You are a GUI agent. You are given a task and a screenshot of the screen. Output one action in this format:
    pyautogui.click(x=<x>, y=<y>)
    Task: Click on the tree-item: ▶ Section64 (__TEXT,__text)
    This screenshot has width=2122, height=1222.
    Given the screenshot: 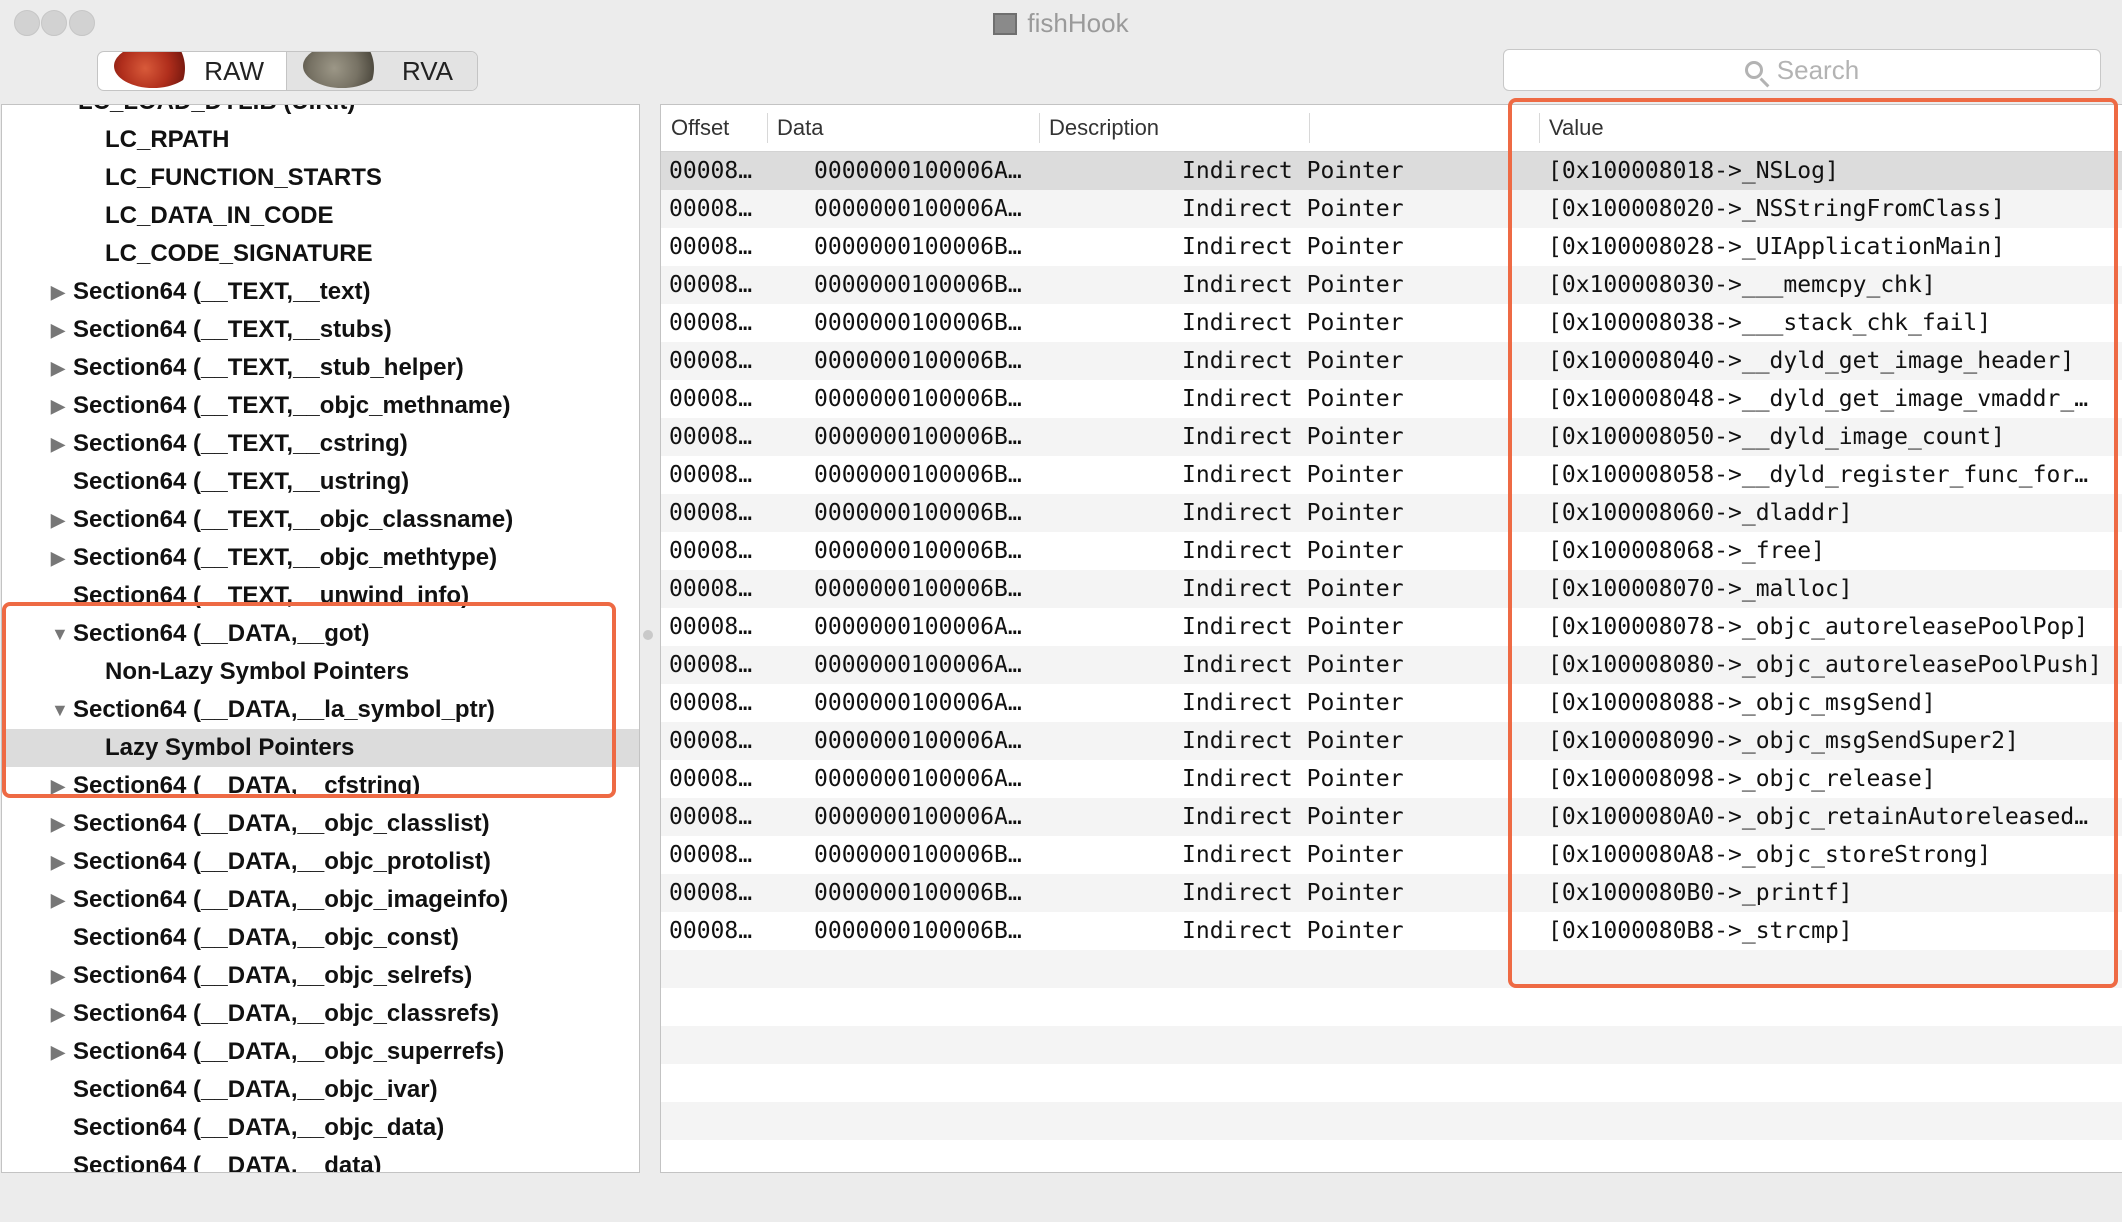 What is the action you would take?
    pyautogui.click(x=320, y=292)
    